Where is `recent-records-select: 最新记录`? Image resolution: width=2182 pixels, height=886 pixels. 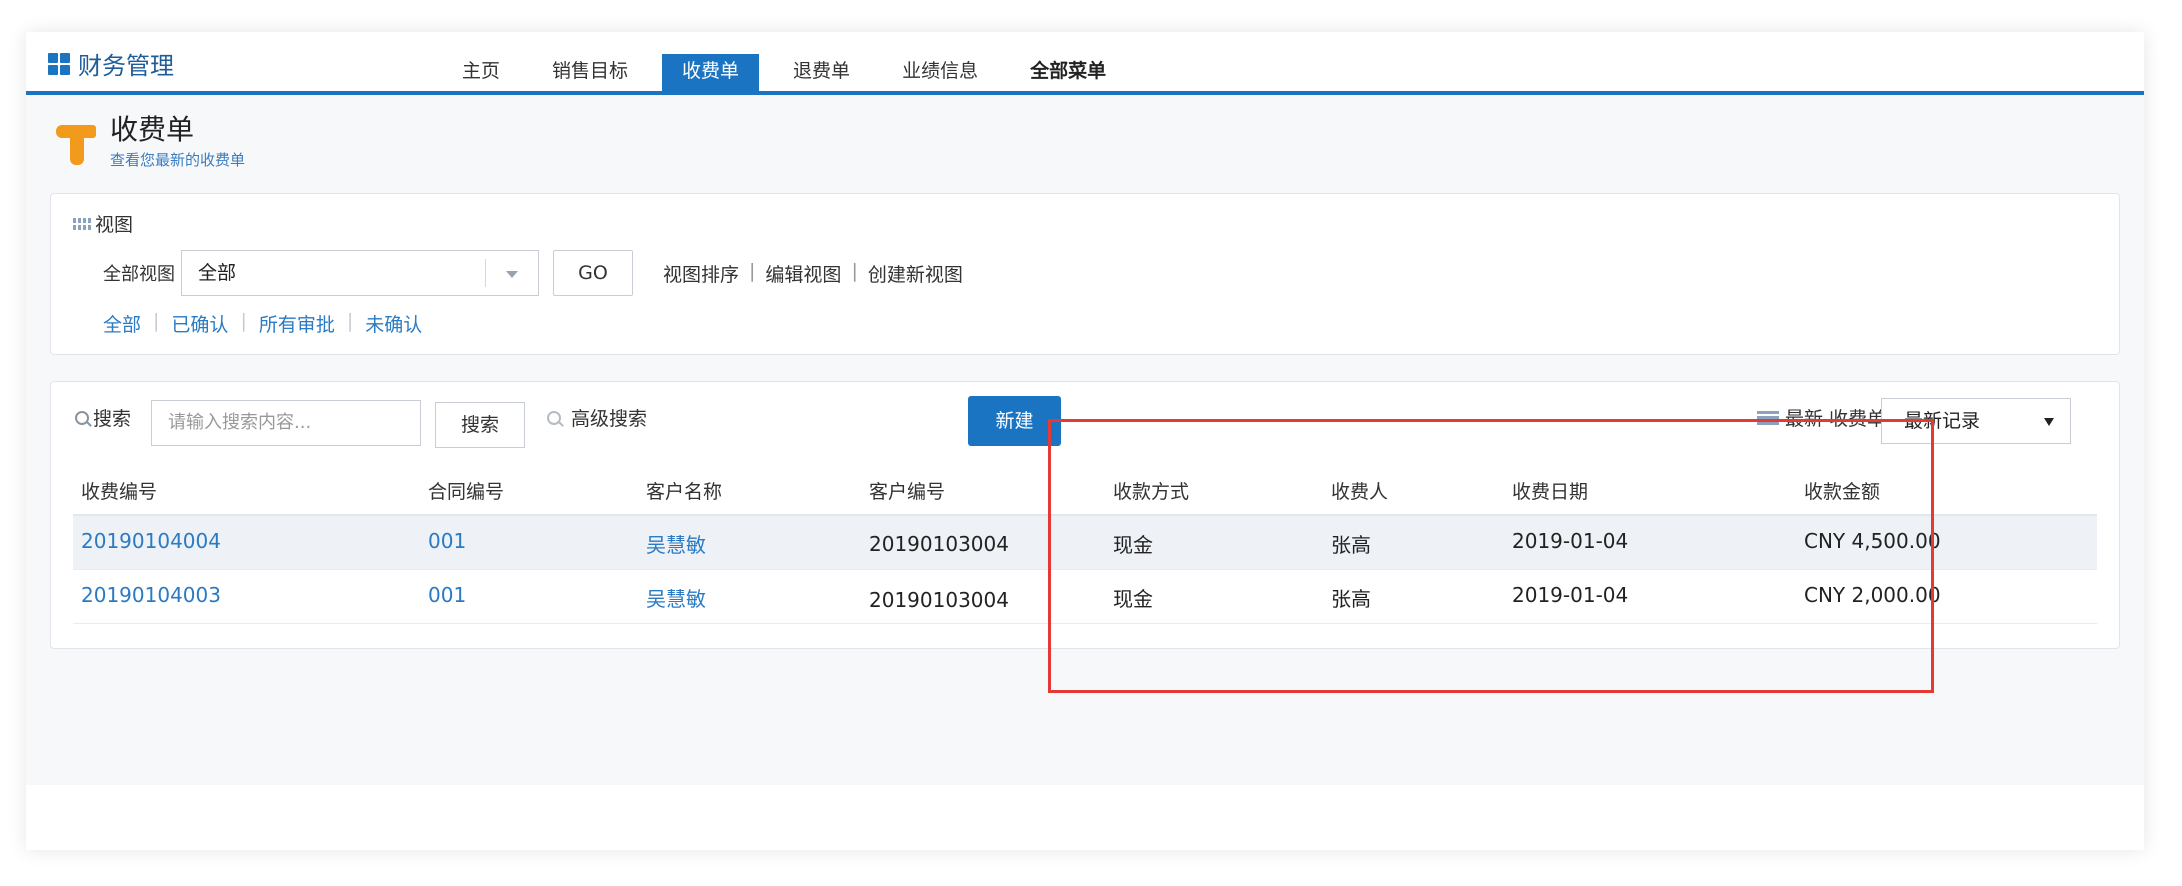
recent-records-select: 最新记录 is located at coordinates (1976, 421).